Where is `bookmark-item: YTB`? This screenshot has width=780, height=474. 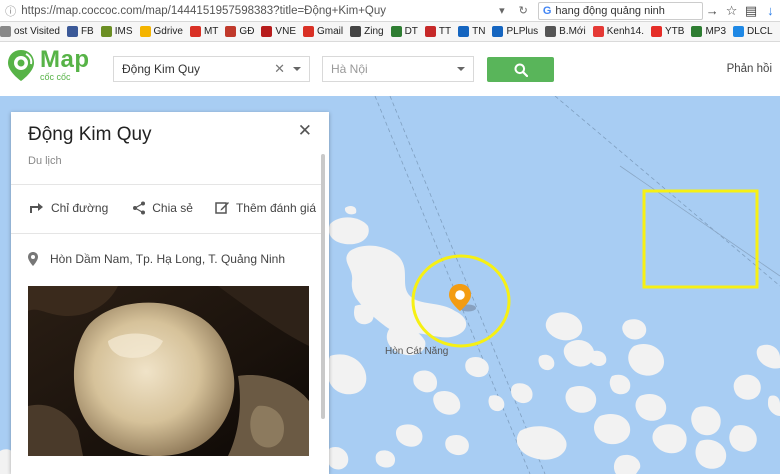
bookmark-item: YTB is located at coordinates (667, 31).